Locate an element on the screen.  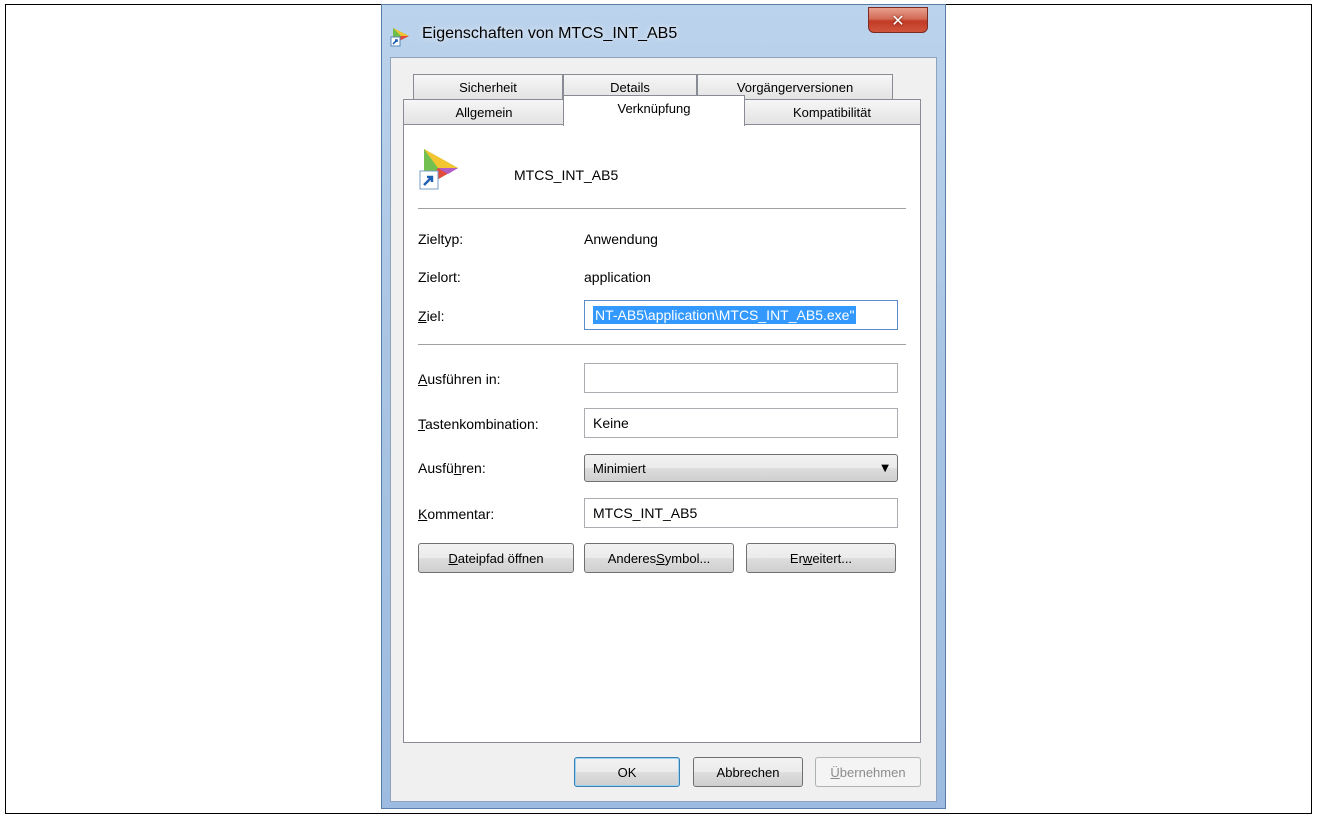
tab-label: Verknüpfung is located at coordinates (654, 108).